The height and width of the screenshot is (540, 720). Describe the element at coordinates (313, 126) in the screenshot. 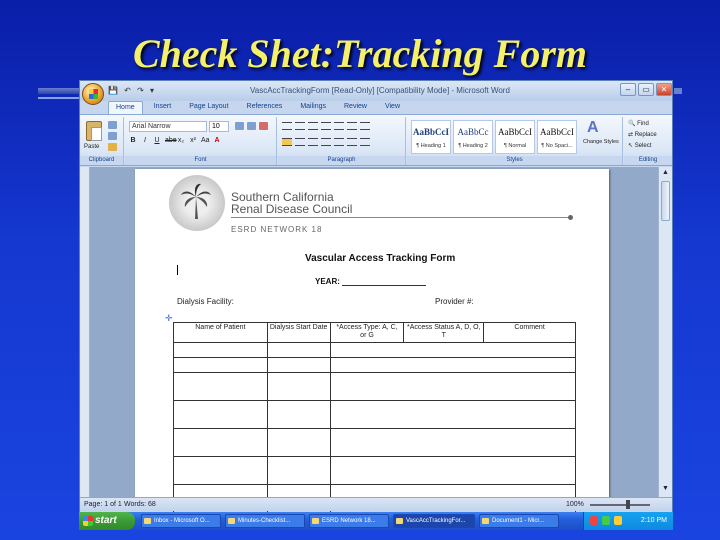

I see `multilevel-list-icon` at that location.